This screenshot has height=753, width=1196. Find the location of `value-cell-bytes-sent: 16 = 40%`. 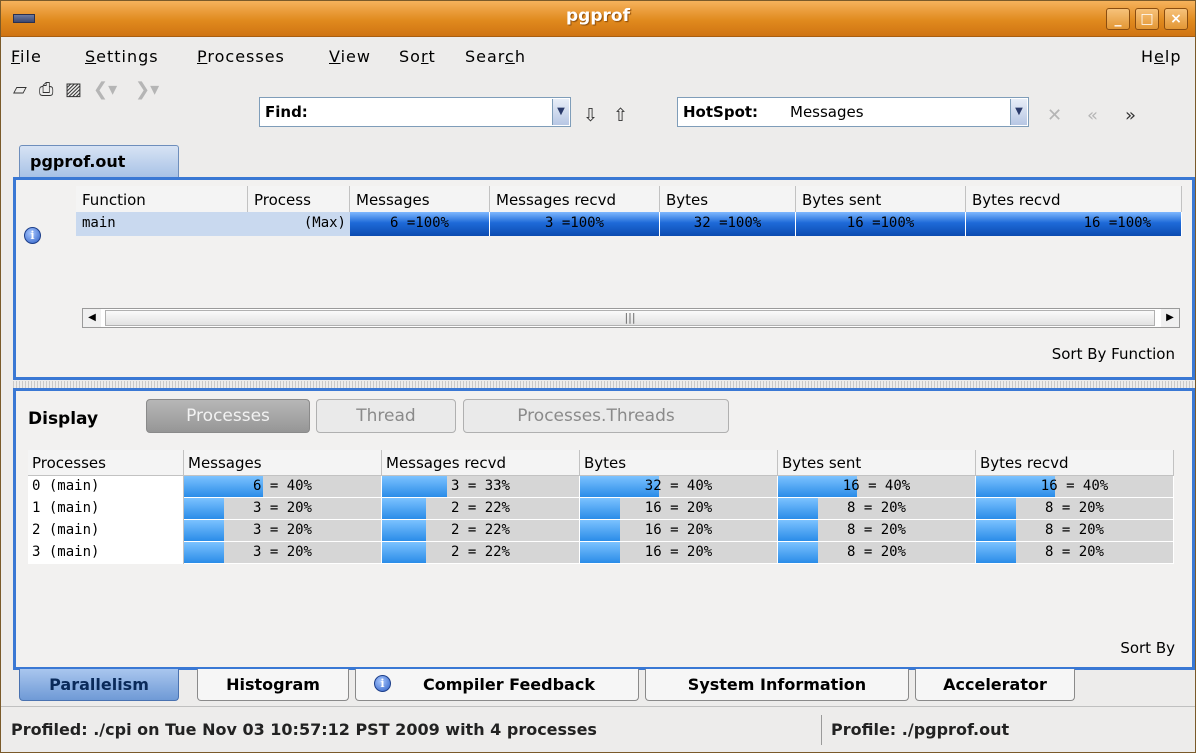

value-cell-bytes-sent: 16 = 40% is located at coordinates (877, 487).